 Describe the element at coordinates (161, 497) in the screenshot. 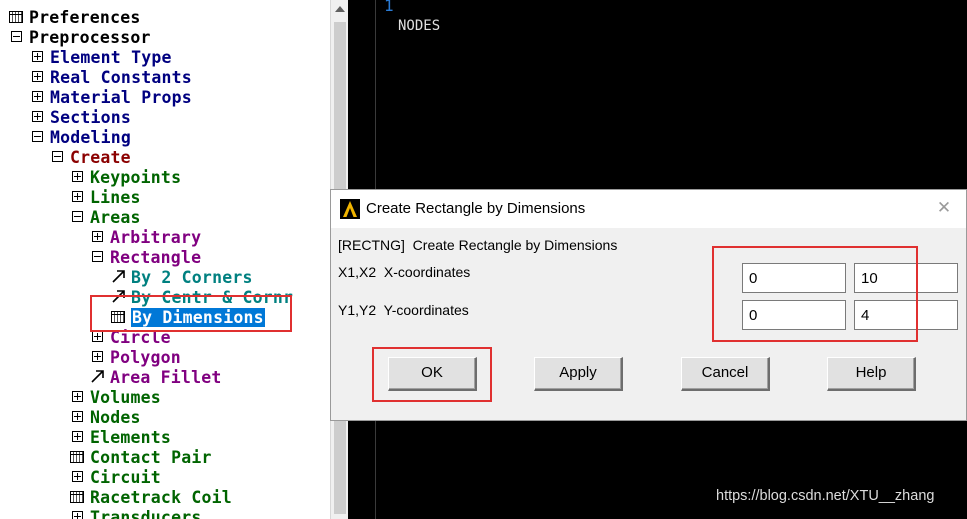

I see `tree-item-label: Racetrack Coil` at that location.